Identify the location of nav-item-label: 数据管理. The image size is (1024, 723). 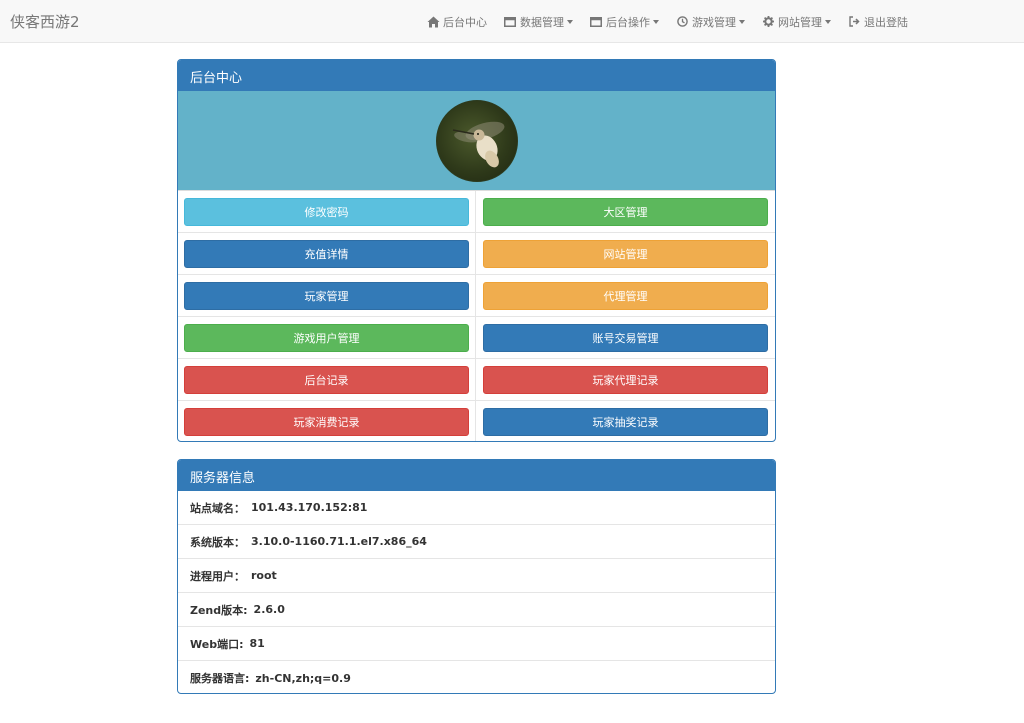
(542, 22).